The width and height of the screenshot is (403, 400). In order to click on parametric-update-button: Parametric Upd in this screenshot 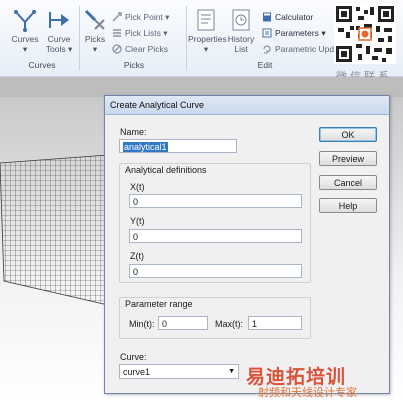, I will do `click(298, 49)`.